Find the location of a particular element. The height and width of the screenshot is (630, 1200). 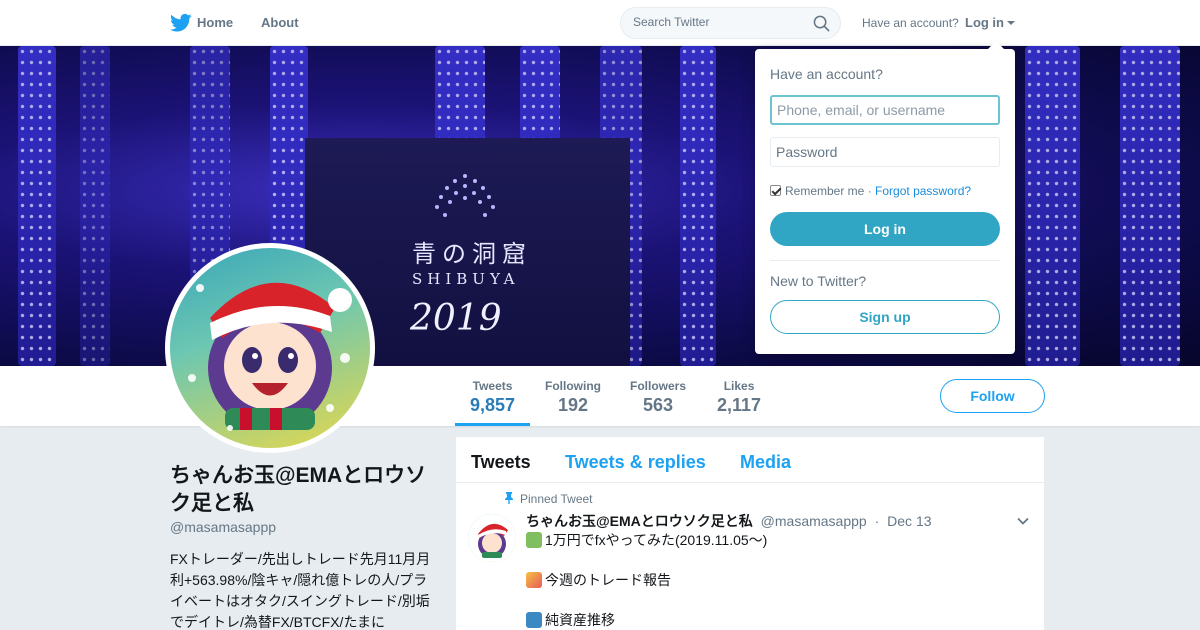

nav-about-link: About is located at coordinates (280, 22).